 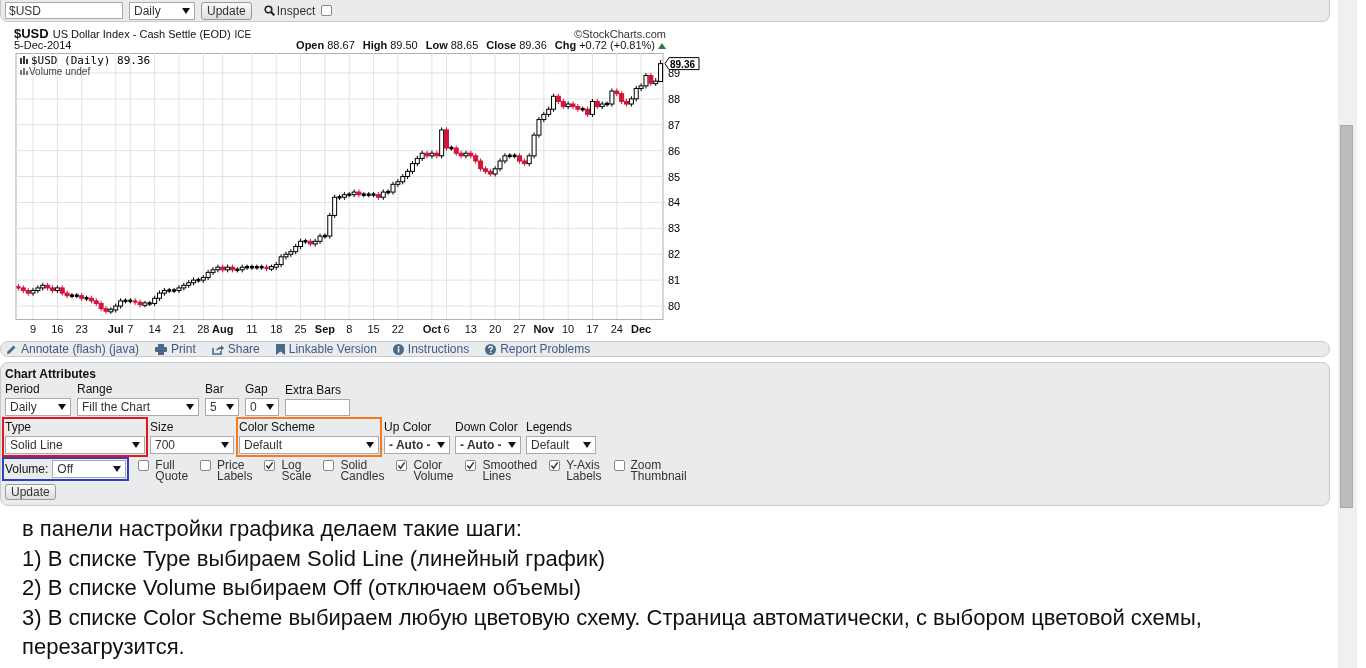 What do you see at coordinates (51, 374) in the screenshot?
I see `panel-title: Chart Attributes` at bounding box center [51, 374].